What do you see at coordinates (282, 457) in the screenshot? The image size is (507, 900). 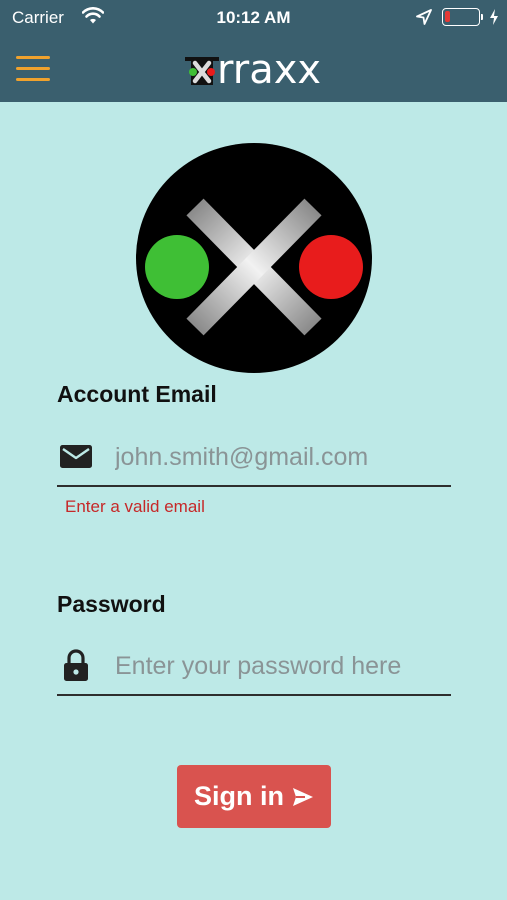 I see `email-input` at bounding box center [282, 457].